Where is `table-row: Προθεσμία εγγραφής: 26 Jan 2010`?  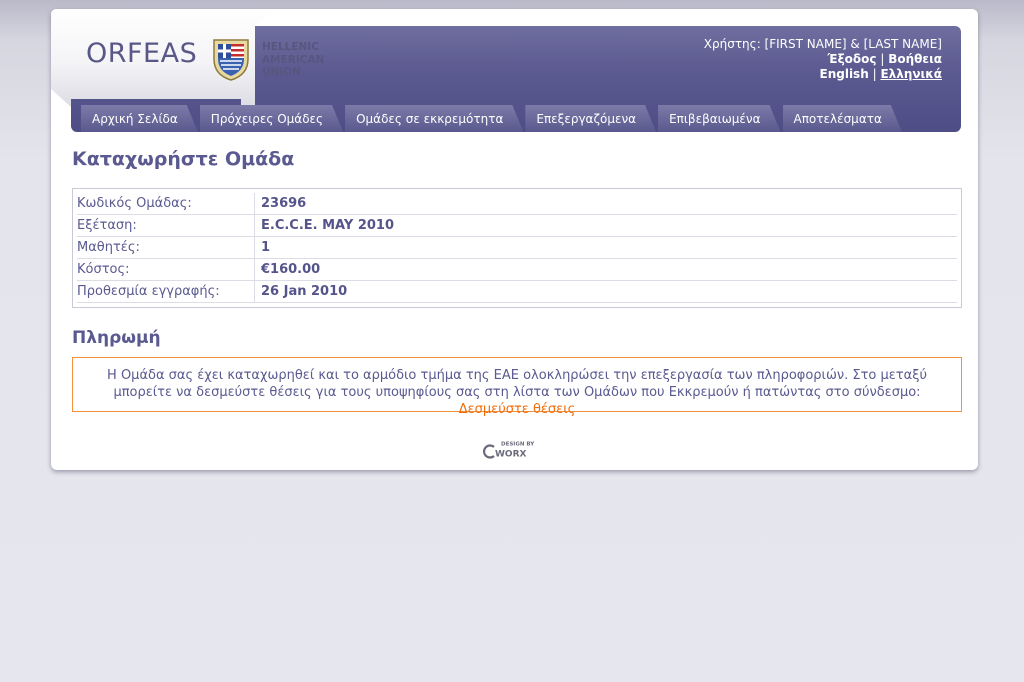
table-row: Προθεσμία εγγραφής: 26 Jan 2010 is located at coordinates (517, 292).